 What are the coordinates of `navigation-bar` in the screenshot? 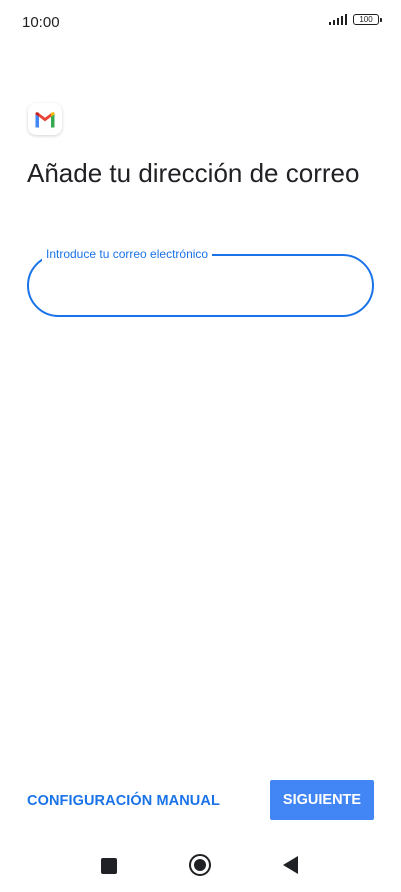 It's located at (200, 867).